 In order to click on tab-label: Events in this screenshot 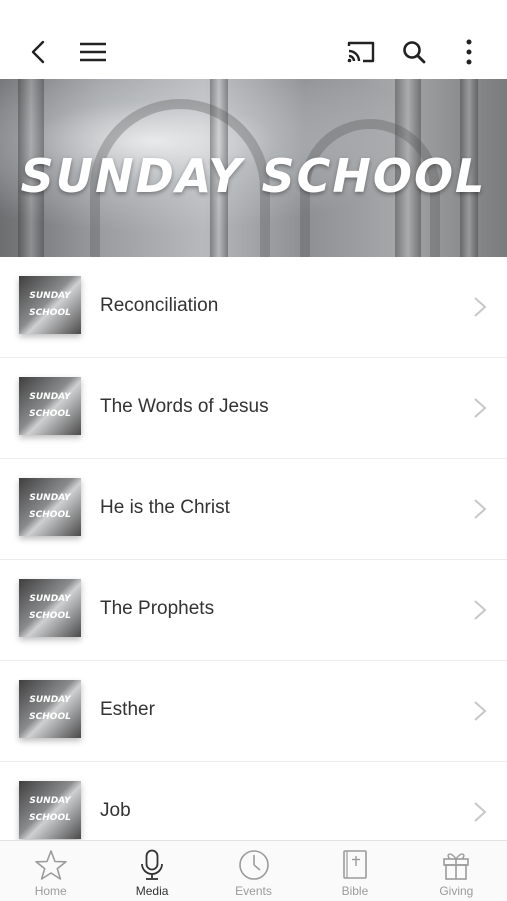, I will do `click(253, 891)`.